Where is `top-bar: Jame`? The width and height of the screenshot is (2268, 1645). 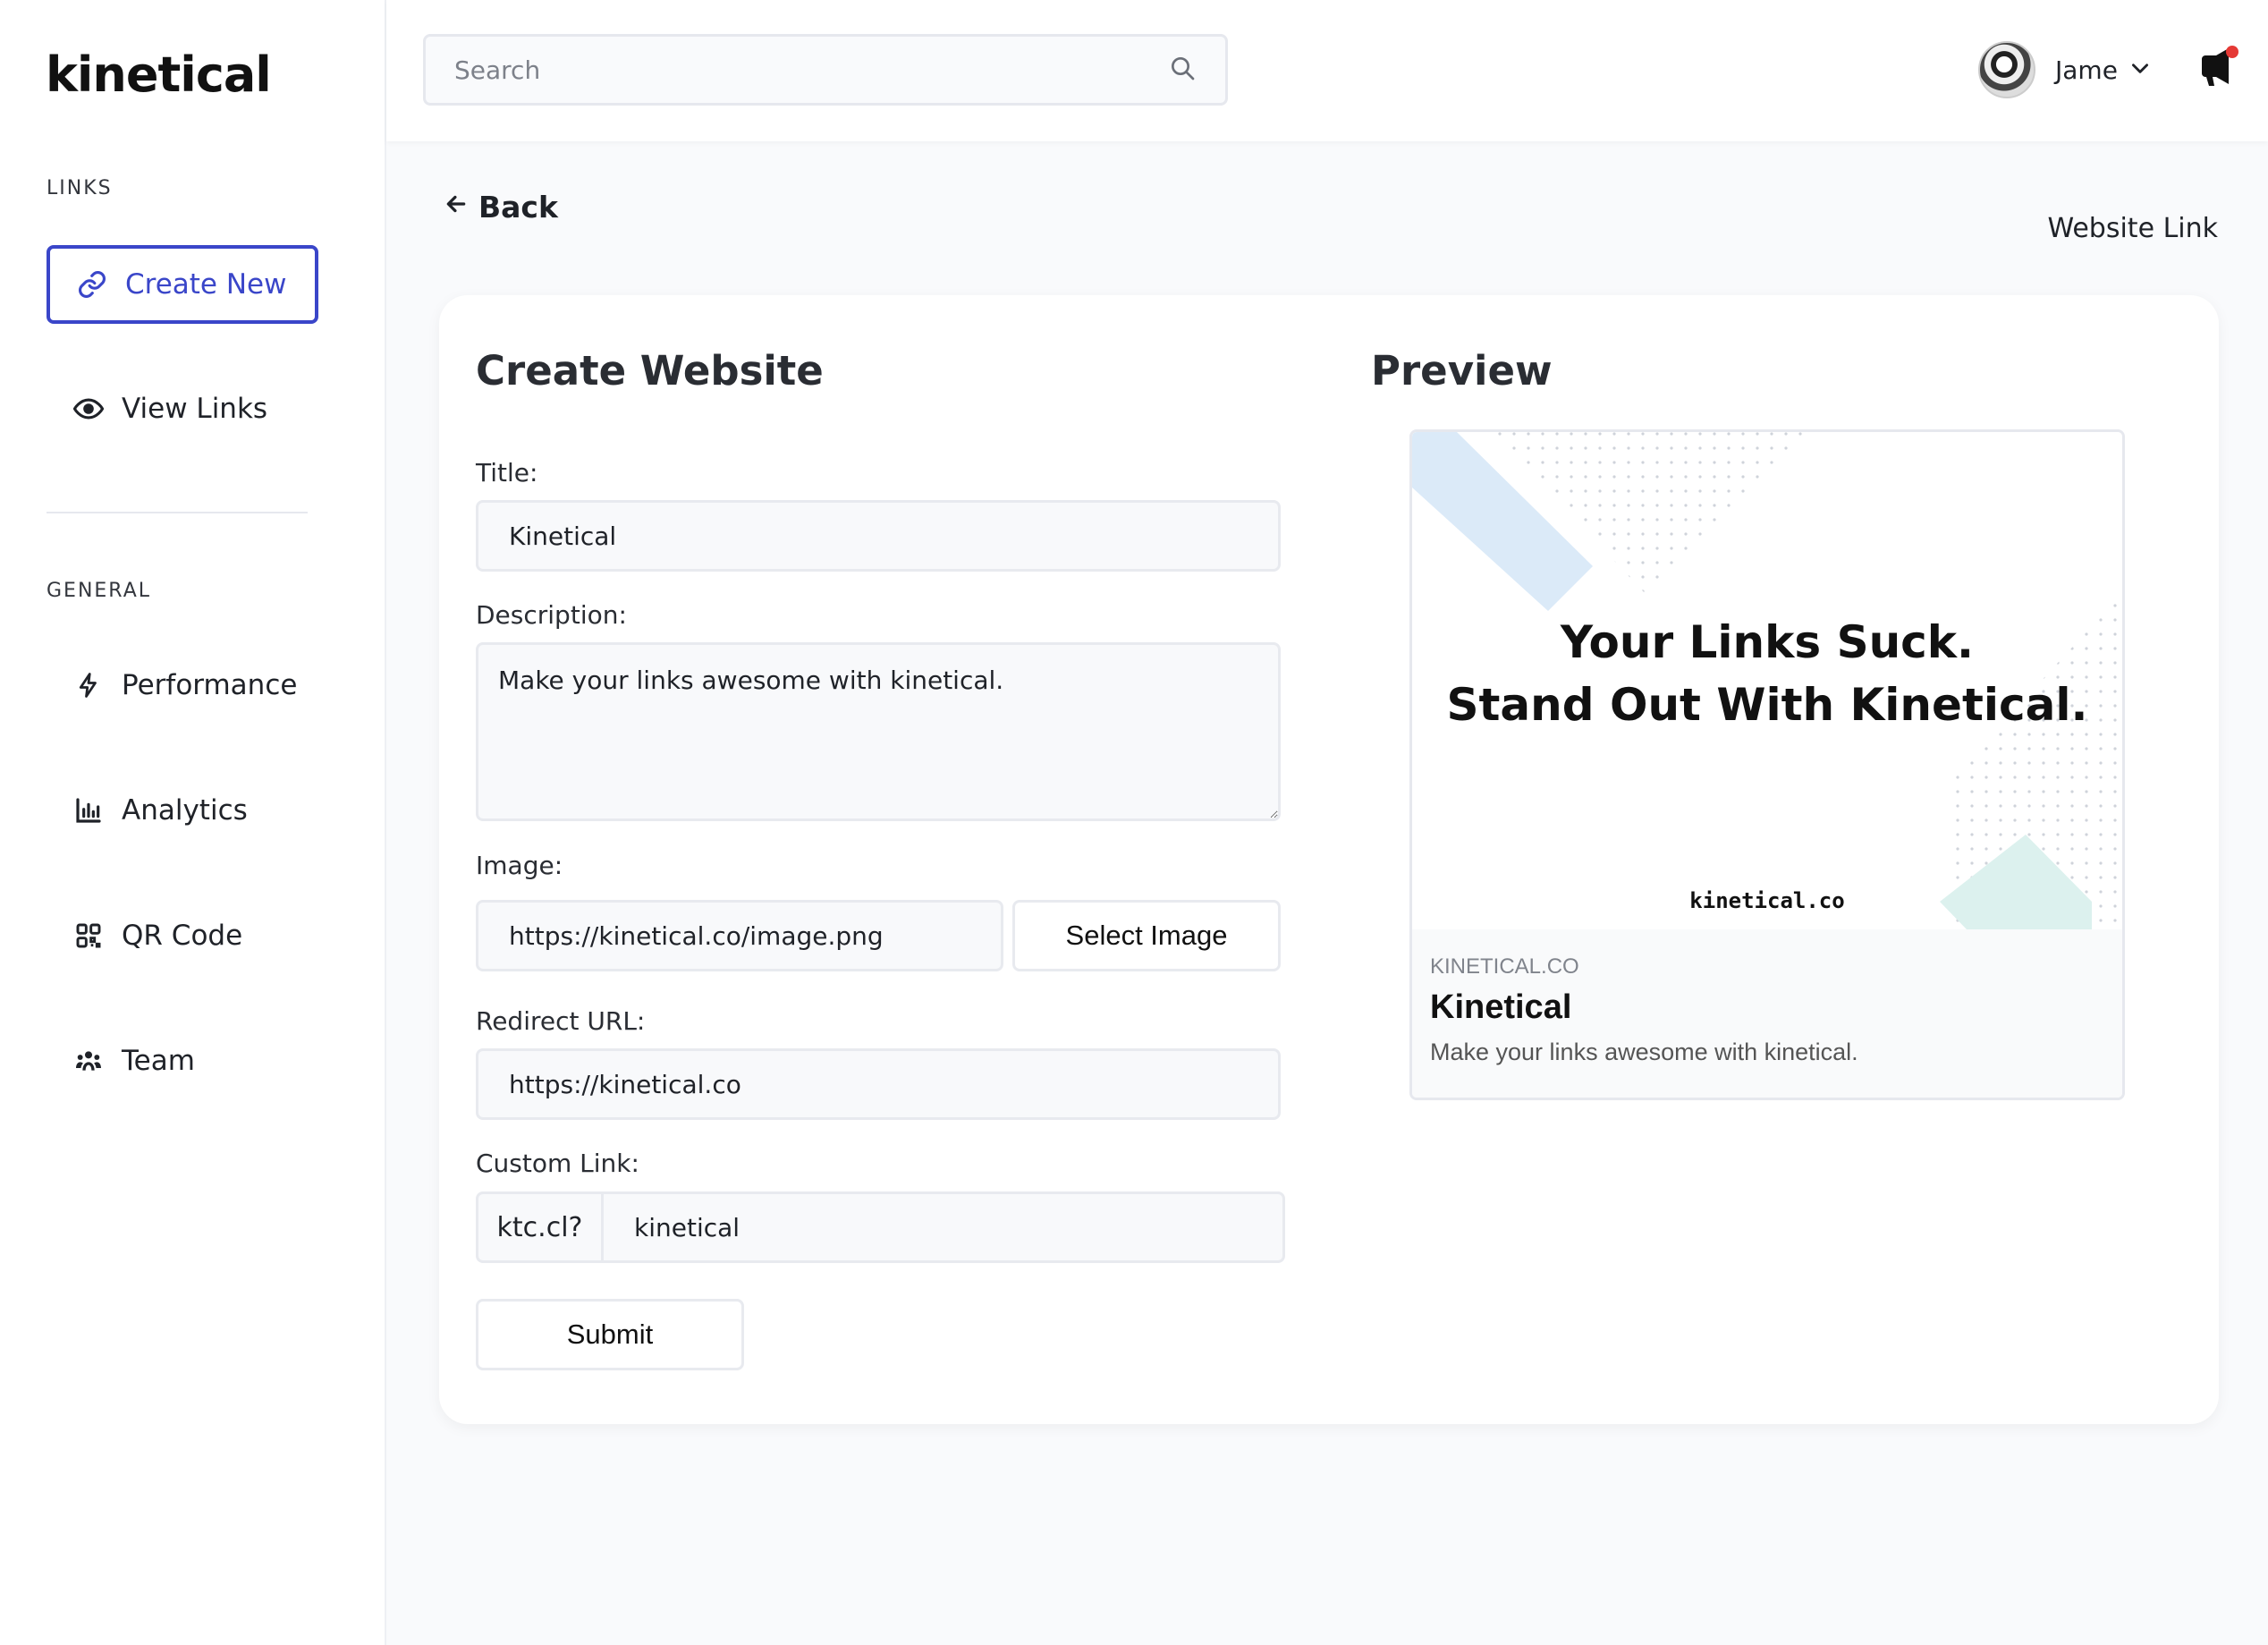
top-bar: Jame is located at coordinates (1327, 70).